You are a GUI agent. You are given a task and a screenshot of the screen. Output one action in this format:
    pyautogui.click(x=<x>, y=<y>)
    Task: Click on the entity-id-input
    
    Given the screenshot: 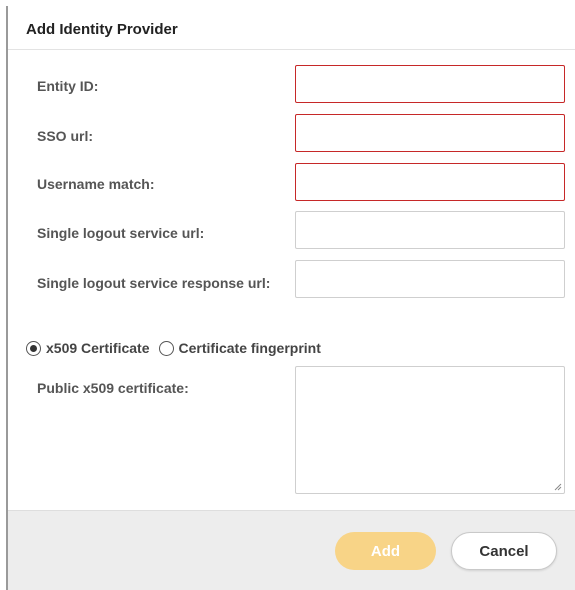 What is the action you would take?
    pyautogui.click(x=430, y=84)
    